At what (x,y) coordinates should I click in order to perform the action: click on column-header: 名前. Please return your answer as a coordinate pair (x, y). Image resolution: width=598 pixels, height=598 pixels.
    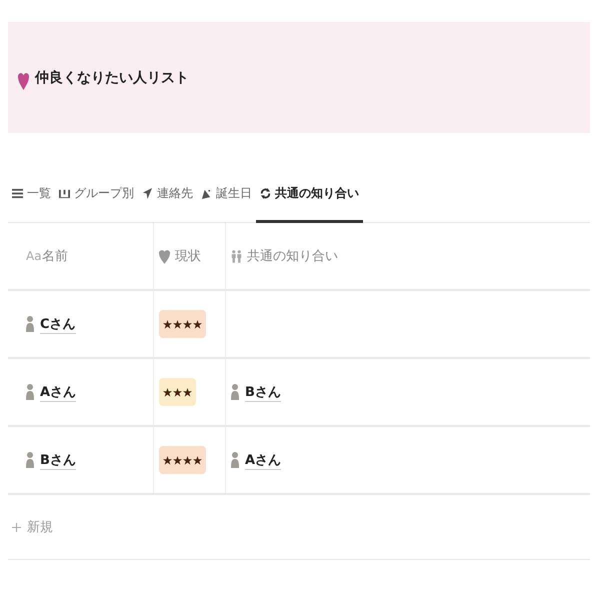
    Looking at the image, I should click on (55, 256).